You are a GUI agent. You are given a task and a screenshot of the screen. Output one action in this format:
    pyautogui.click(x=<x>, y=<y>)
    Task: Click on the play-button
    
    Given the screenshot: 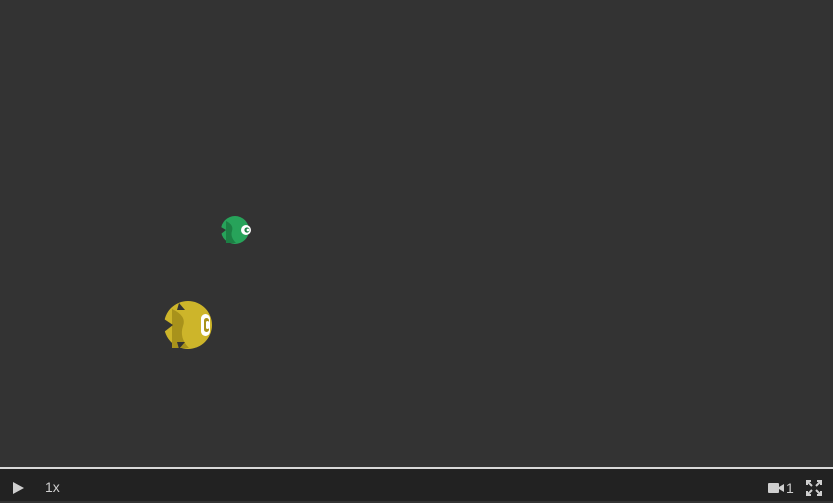 What is the action you would take?
    pyautogui.click(x=18, y=488)
    